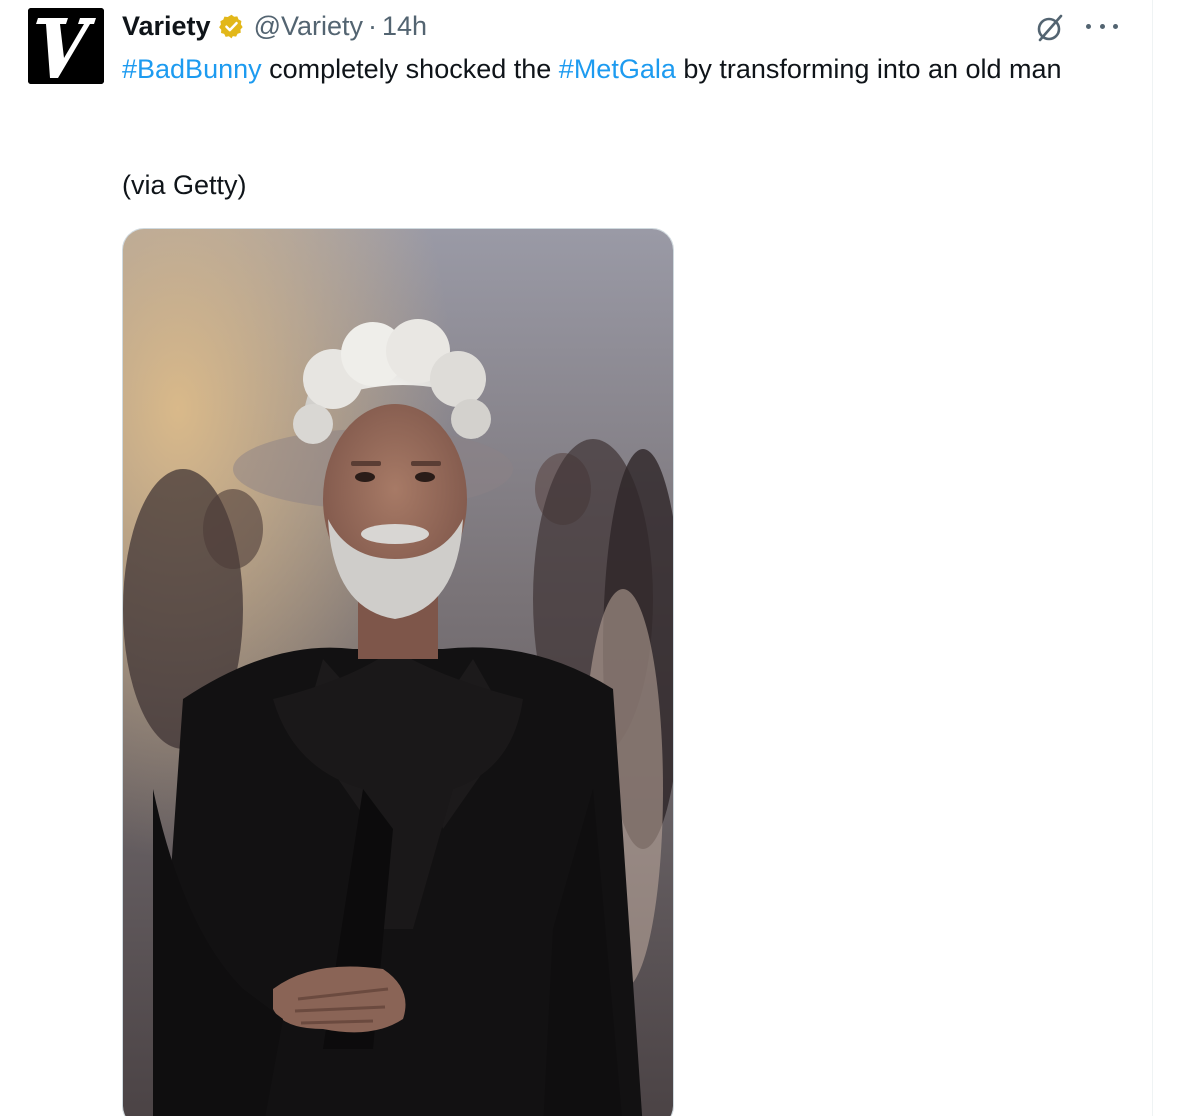  I want to click on author-display-name: Variety, so click(166, 26).